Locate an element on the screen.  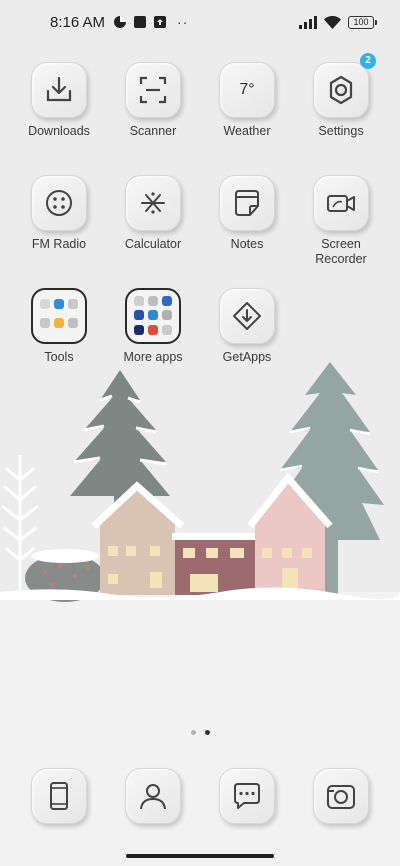
page-dot-active is located at coordinates (207, 732).